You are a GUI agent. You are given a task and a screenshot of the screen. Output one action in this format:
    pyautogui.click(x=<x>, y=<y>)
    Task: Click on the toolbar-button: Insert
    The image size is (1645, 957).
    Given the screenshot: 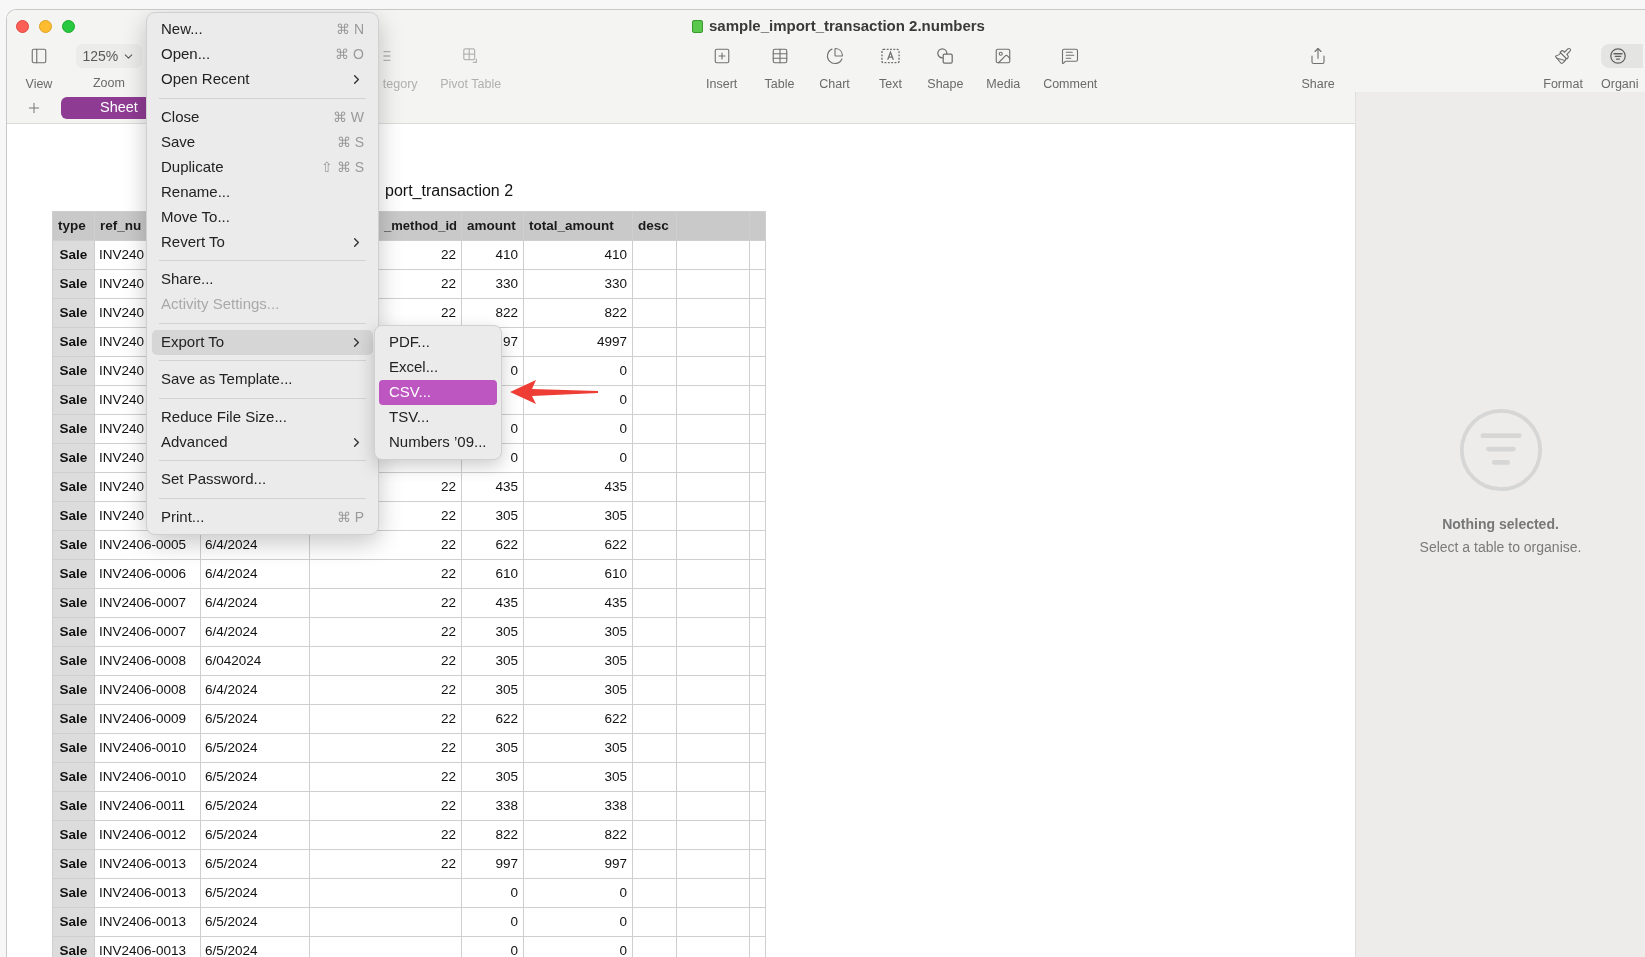 What is the action you would take?
    pyautogui.click(x=721, y=68)
    